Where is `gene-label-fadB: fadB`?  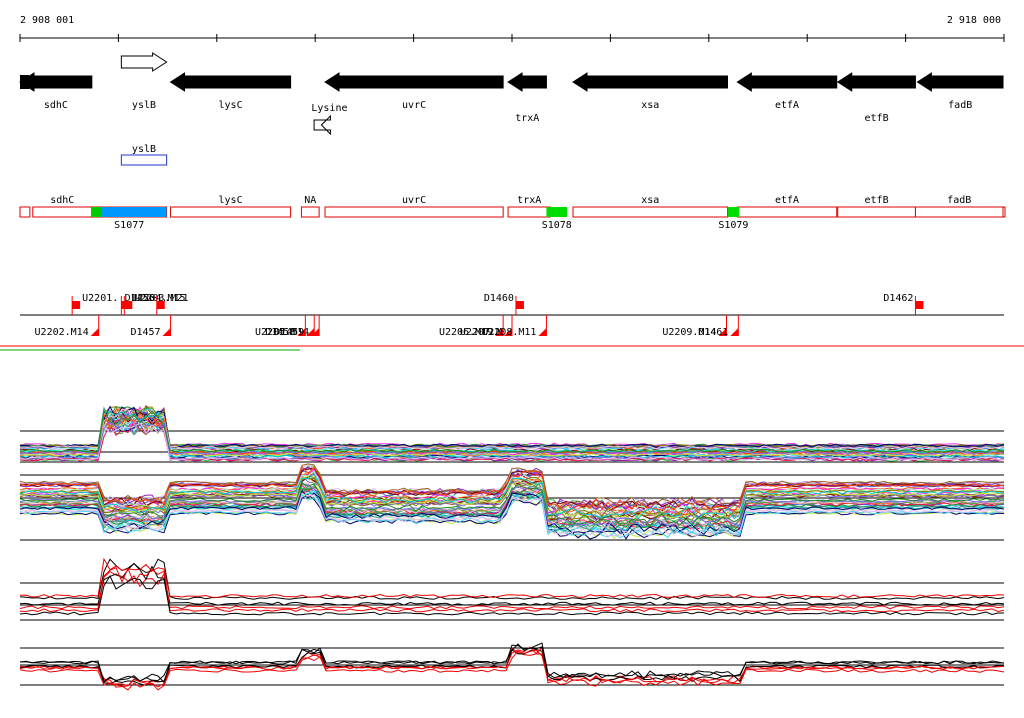 gene-label-fadB: fadB is located at coordinates (960, 105).